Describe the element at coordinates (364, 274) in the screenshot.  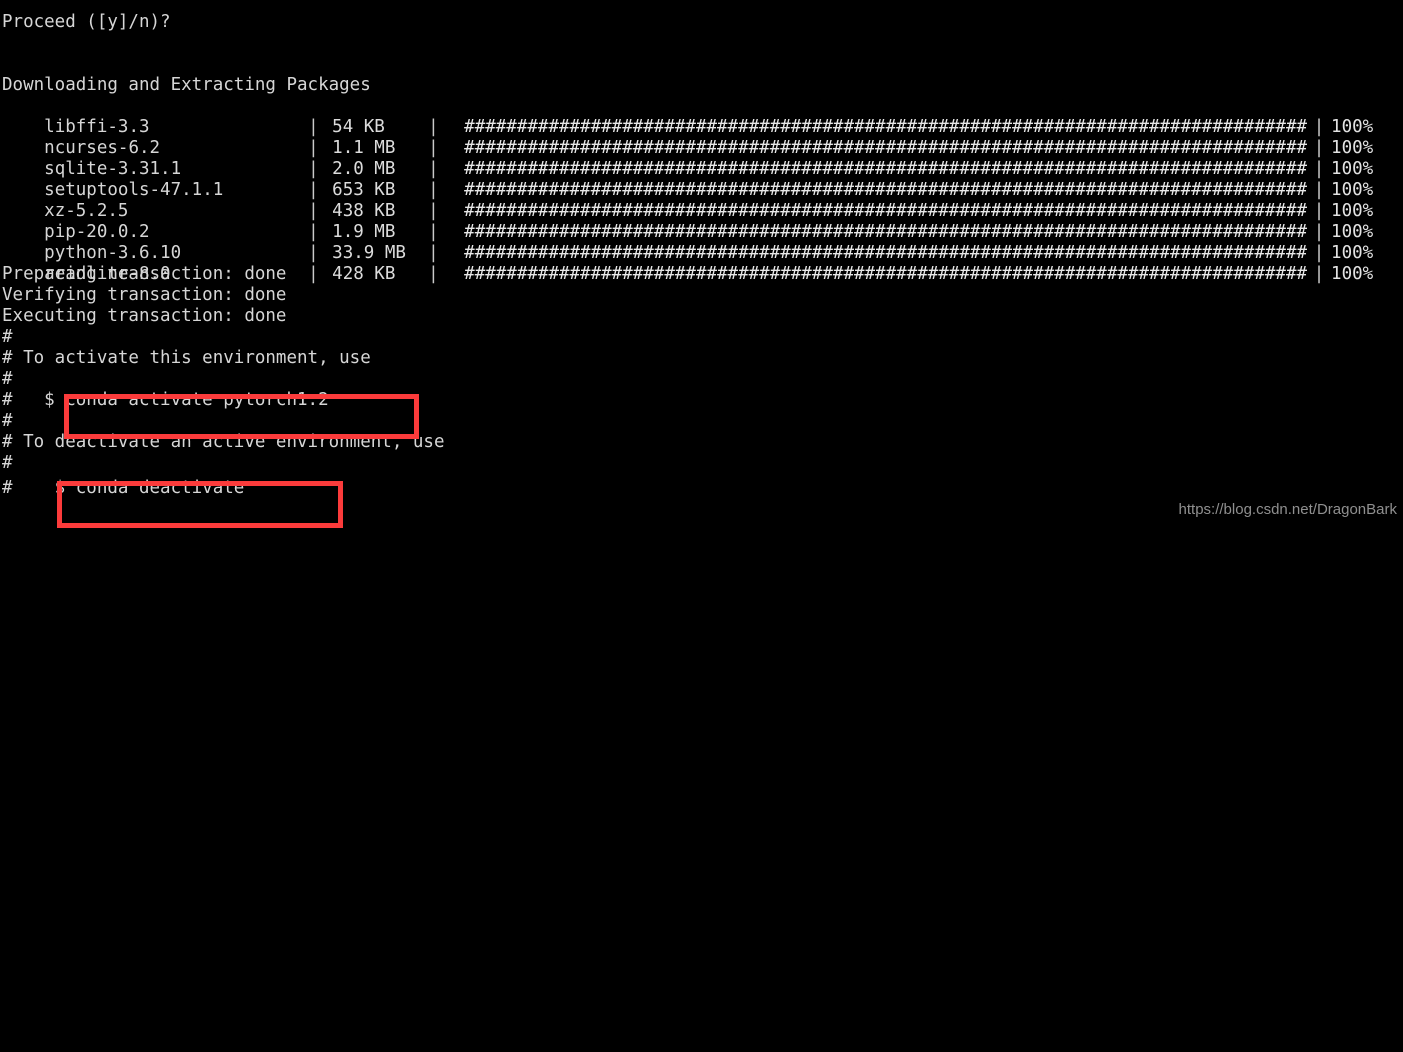
I see `package-size: 428 KB` at that location.